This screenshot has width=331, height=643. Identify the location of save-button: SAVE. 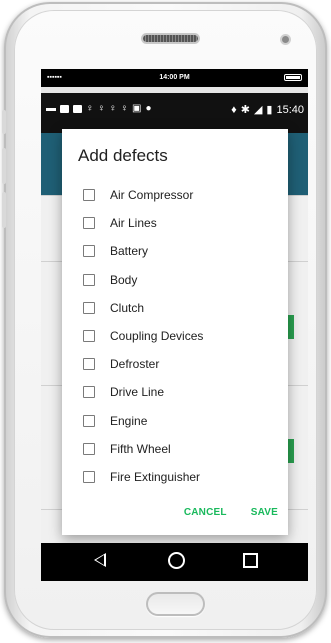
(264, 512).